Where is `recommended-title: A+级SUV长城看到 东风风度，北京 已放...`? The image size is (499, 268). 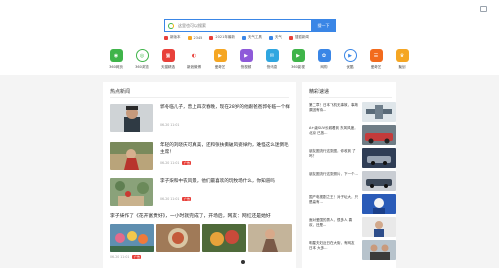 recommended-title: A+级SUV长城看到 东风风度，北京 已放... is located at coordinates (334, 131).